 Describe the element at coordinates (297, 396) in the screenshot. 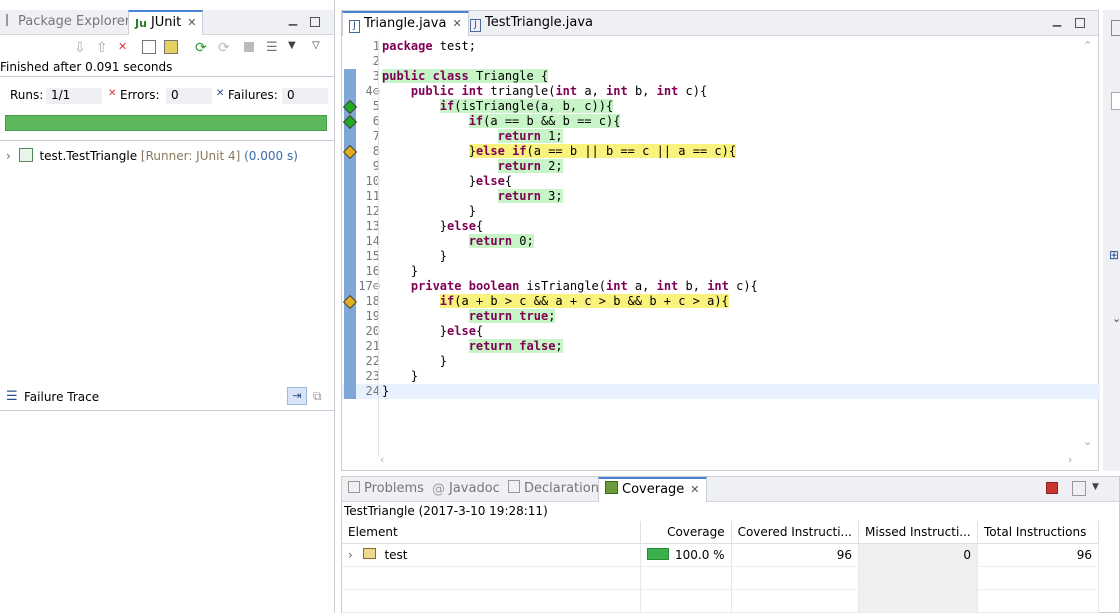

I see `filter-stack-icon: ⇥` at that location.